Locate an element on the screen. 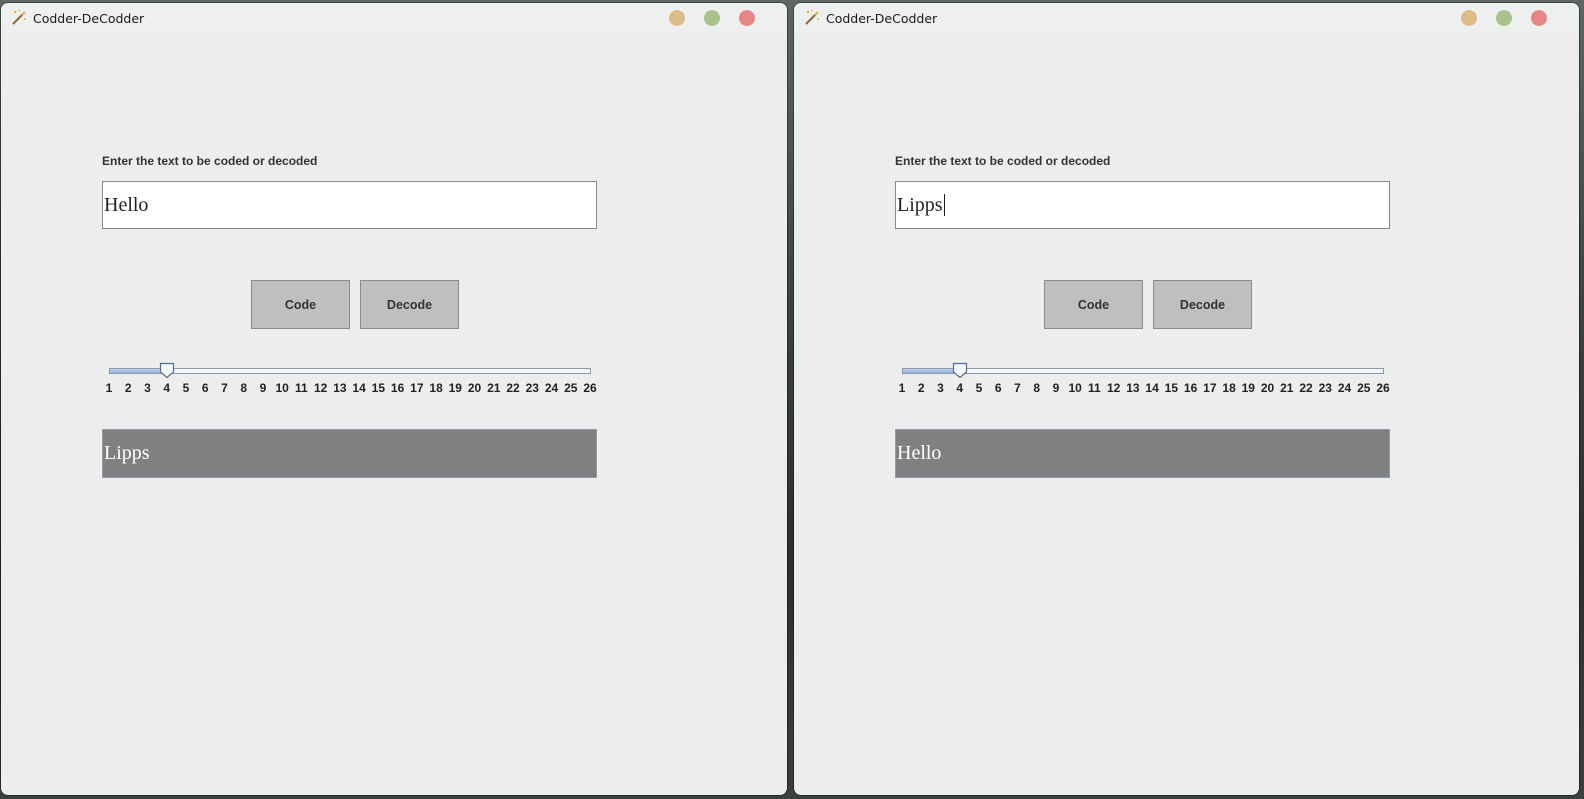 This screenshot has width=1584, height=799. text-input: Lipps is located at coordinates (1142, 205).